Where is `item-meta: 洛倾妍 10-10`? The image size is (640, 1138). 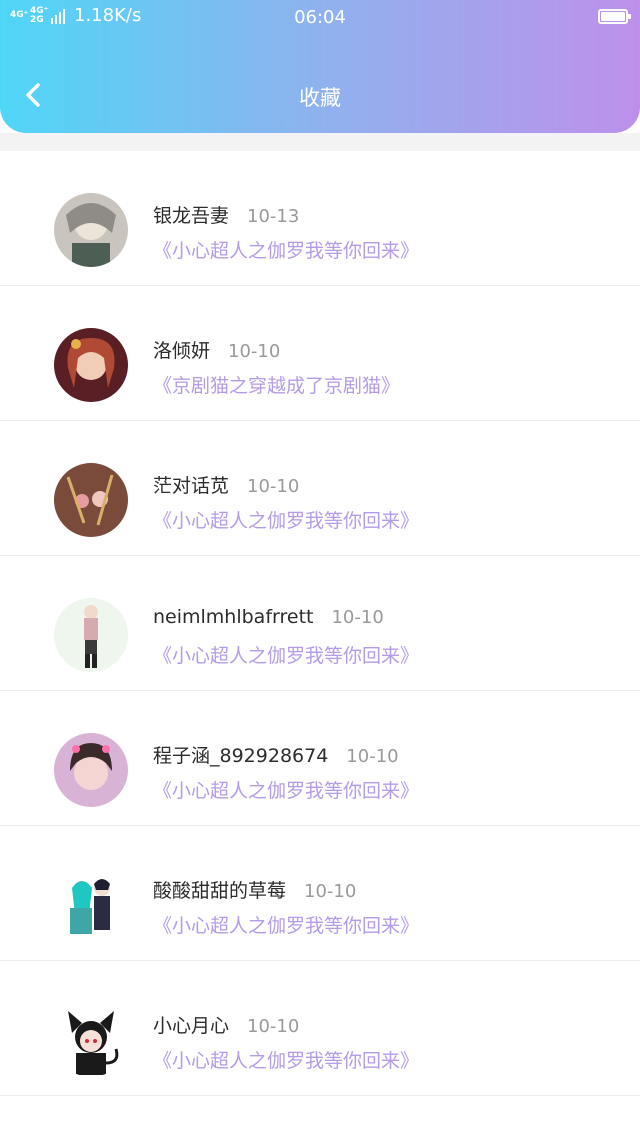
item-meta: 洛倾妍 10-10 is located at coordinates (216, 349).